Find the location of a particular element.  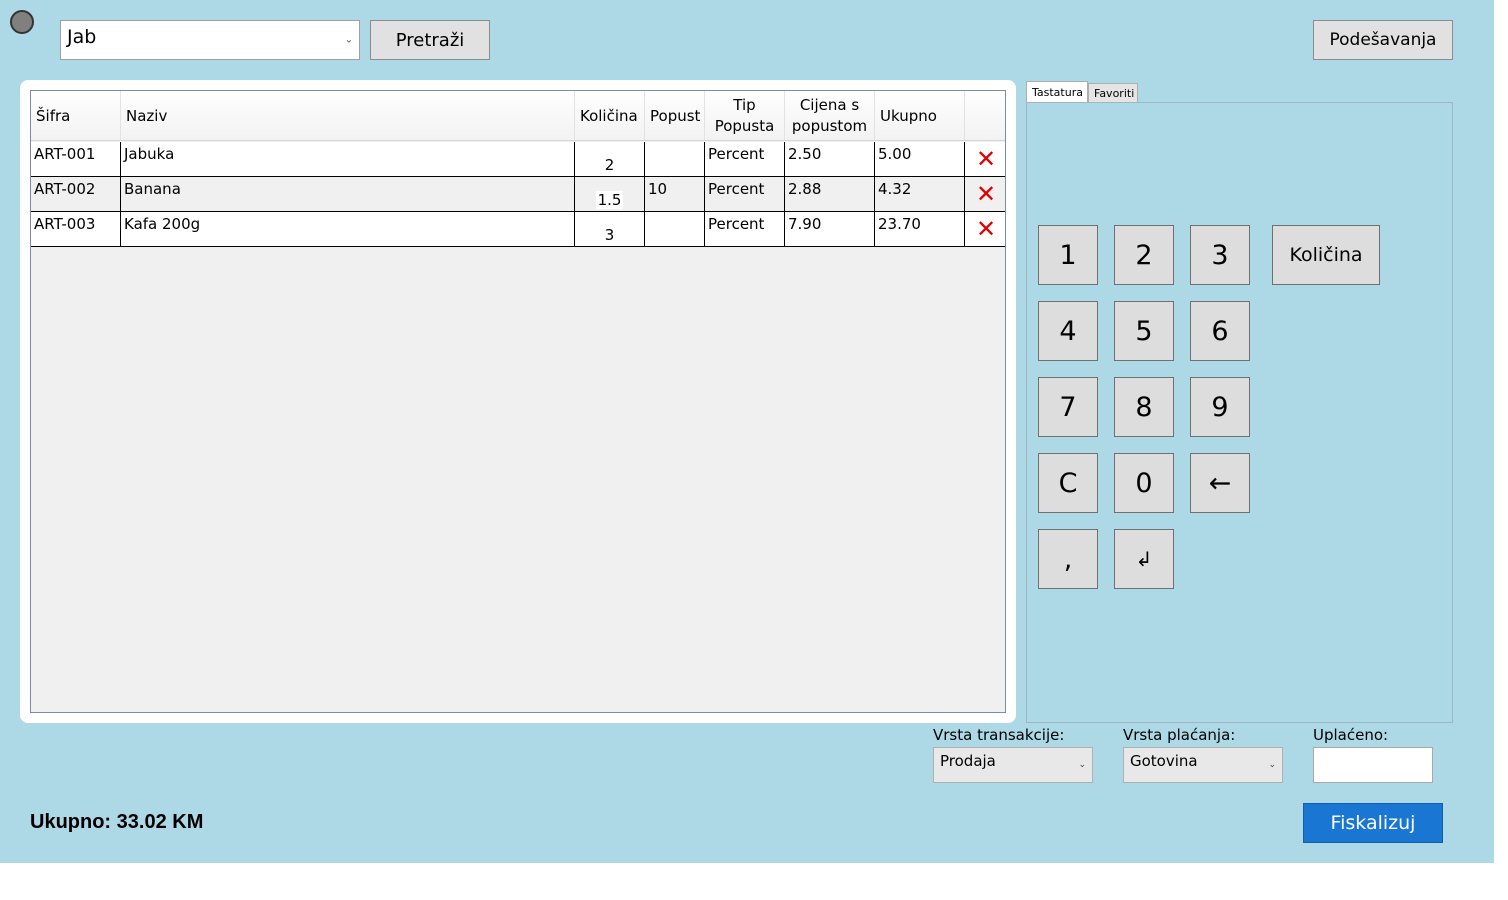

quantity-value: 2 is located at coordinates (609, 165).